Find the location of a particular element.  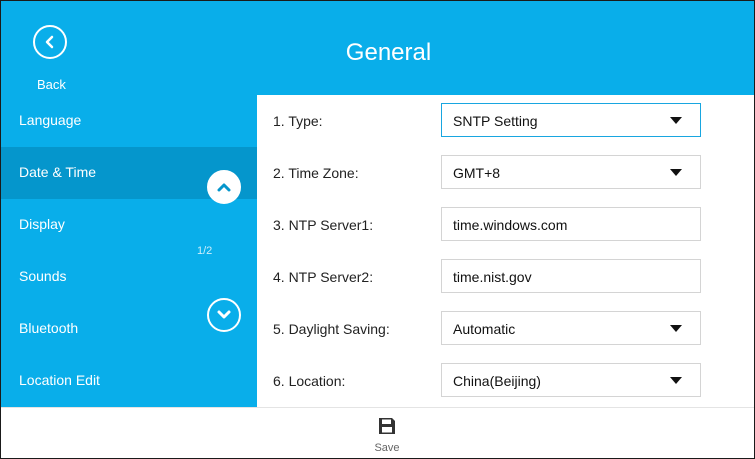

form-row-type: 1. Type: SNTP Setting is located at coordinates (505, 121).